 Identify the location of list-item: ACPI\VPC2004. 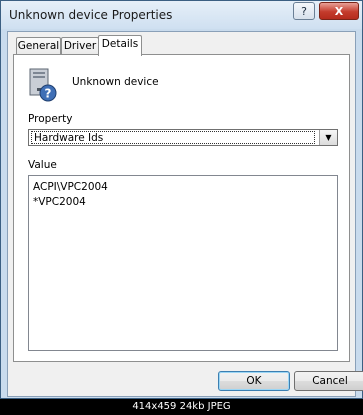
(70, 187).